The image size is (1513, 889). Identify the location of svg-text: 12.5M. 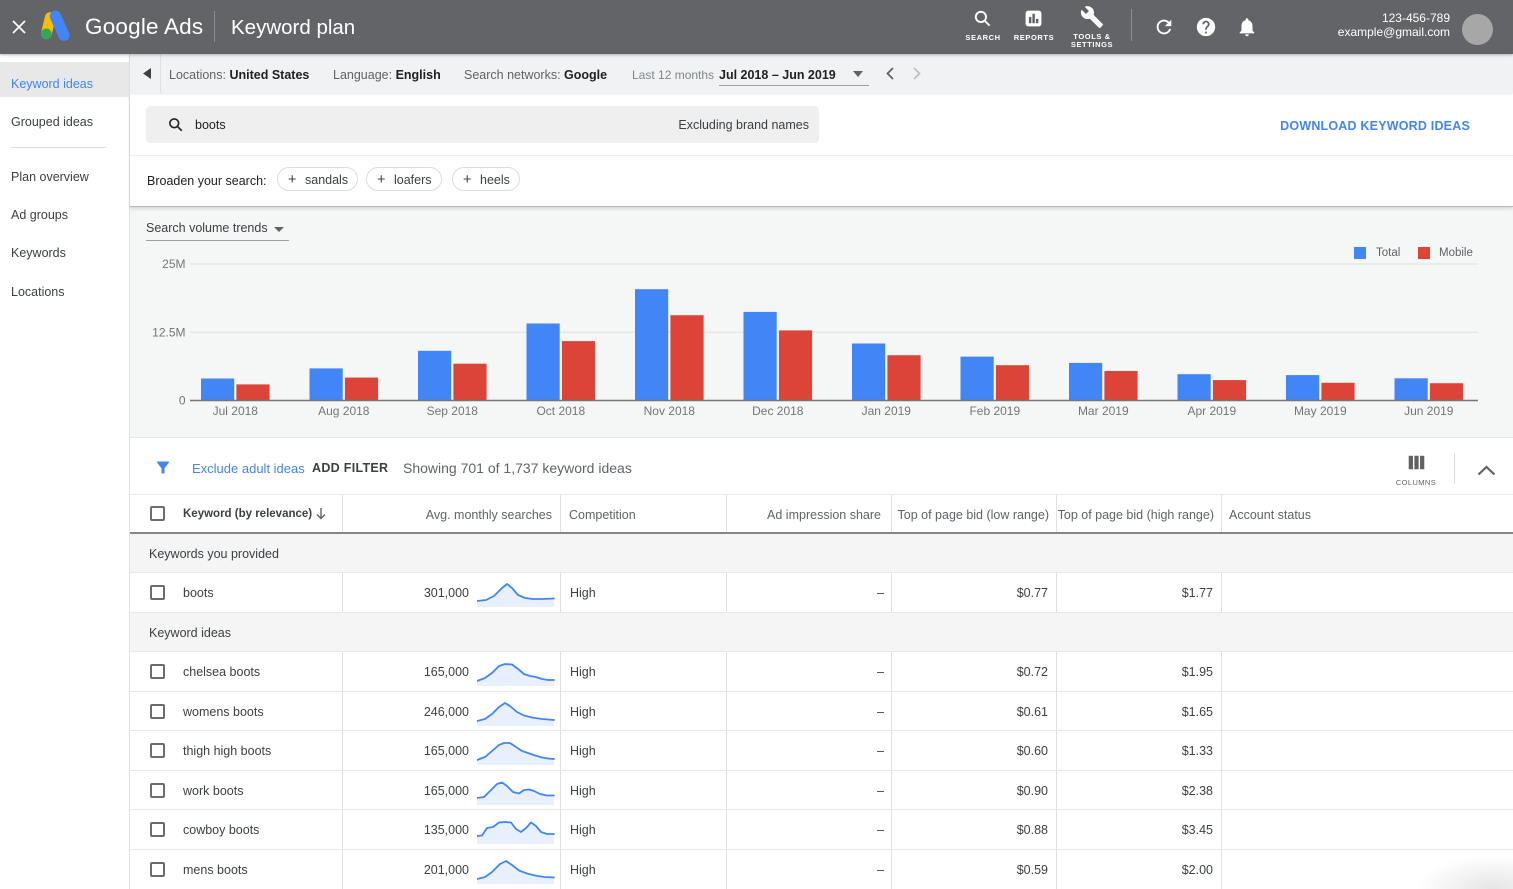
(168, 332).